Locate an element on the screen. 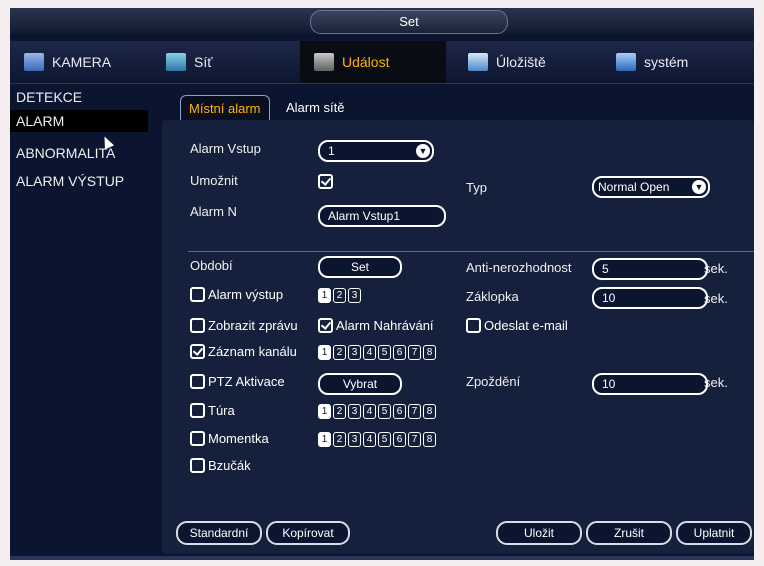 Image resolution: width=764 pixels, height=566 pixels. sidebar-item-detekce: DETEKCE is located at coordinates (79, 97).